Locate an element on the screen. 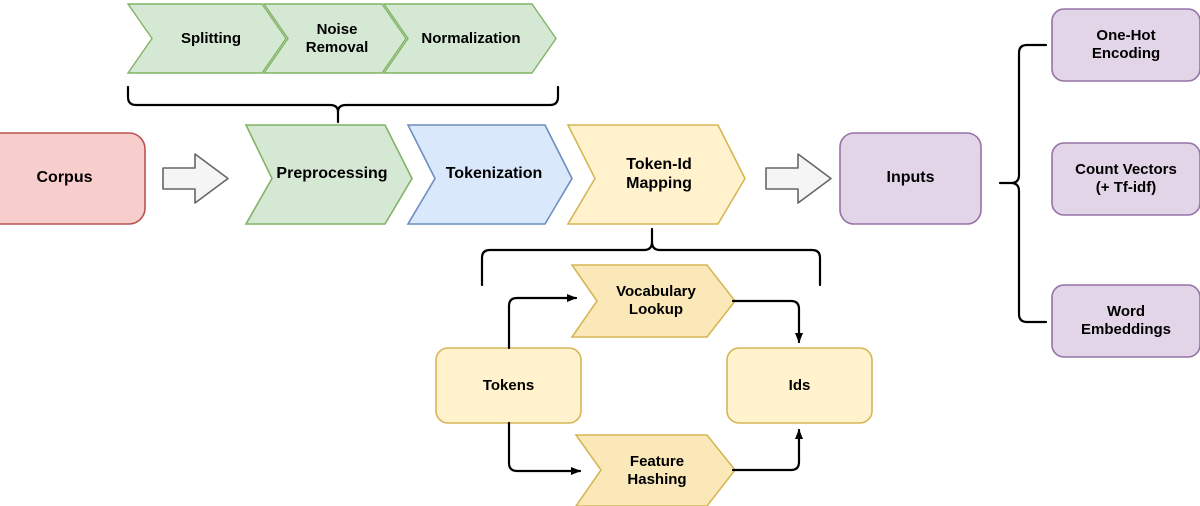 The width and height of the screenshot is (1200, 506). node-tokens is located at coordinates (508, 385).